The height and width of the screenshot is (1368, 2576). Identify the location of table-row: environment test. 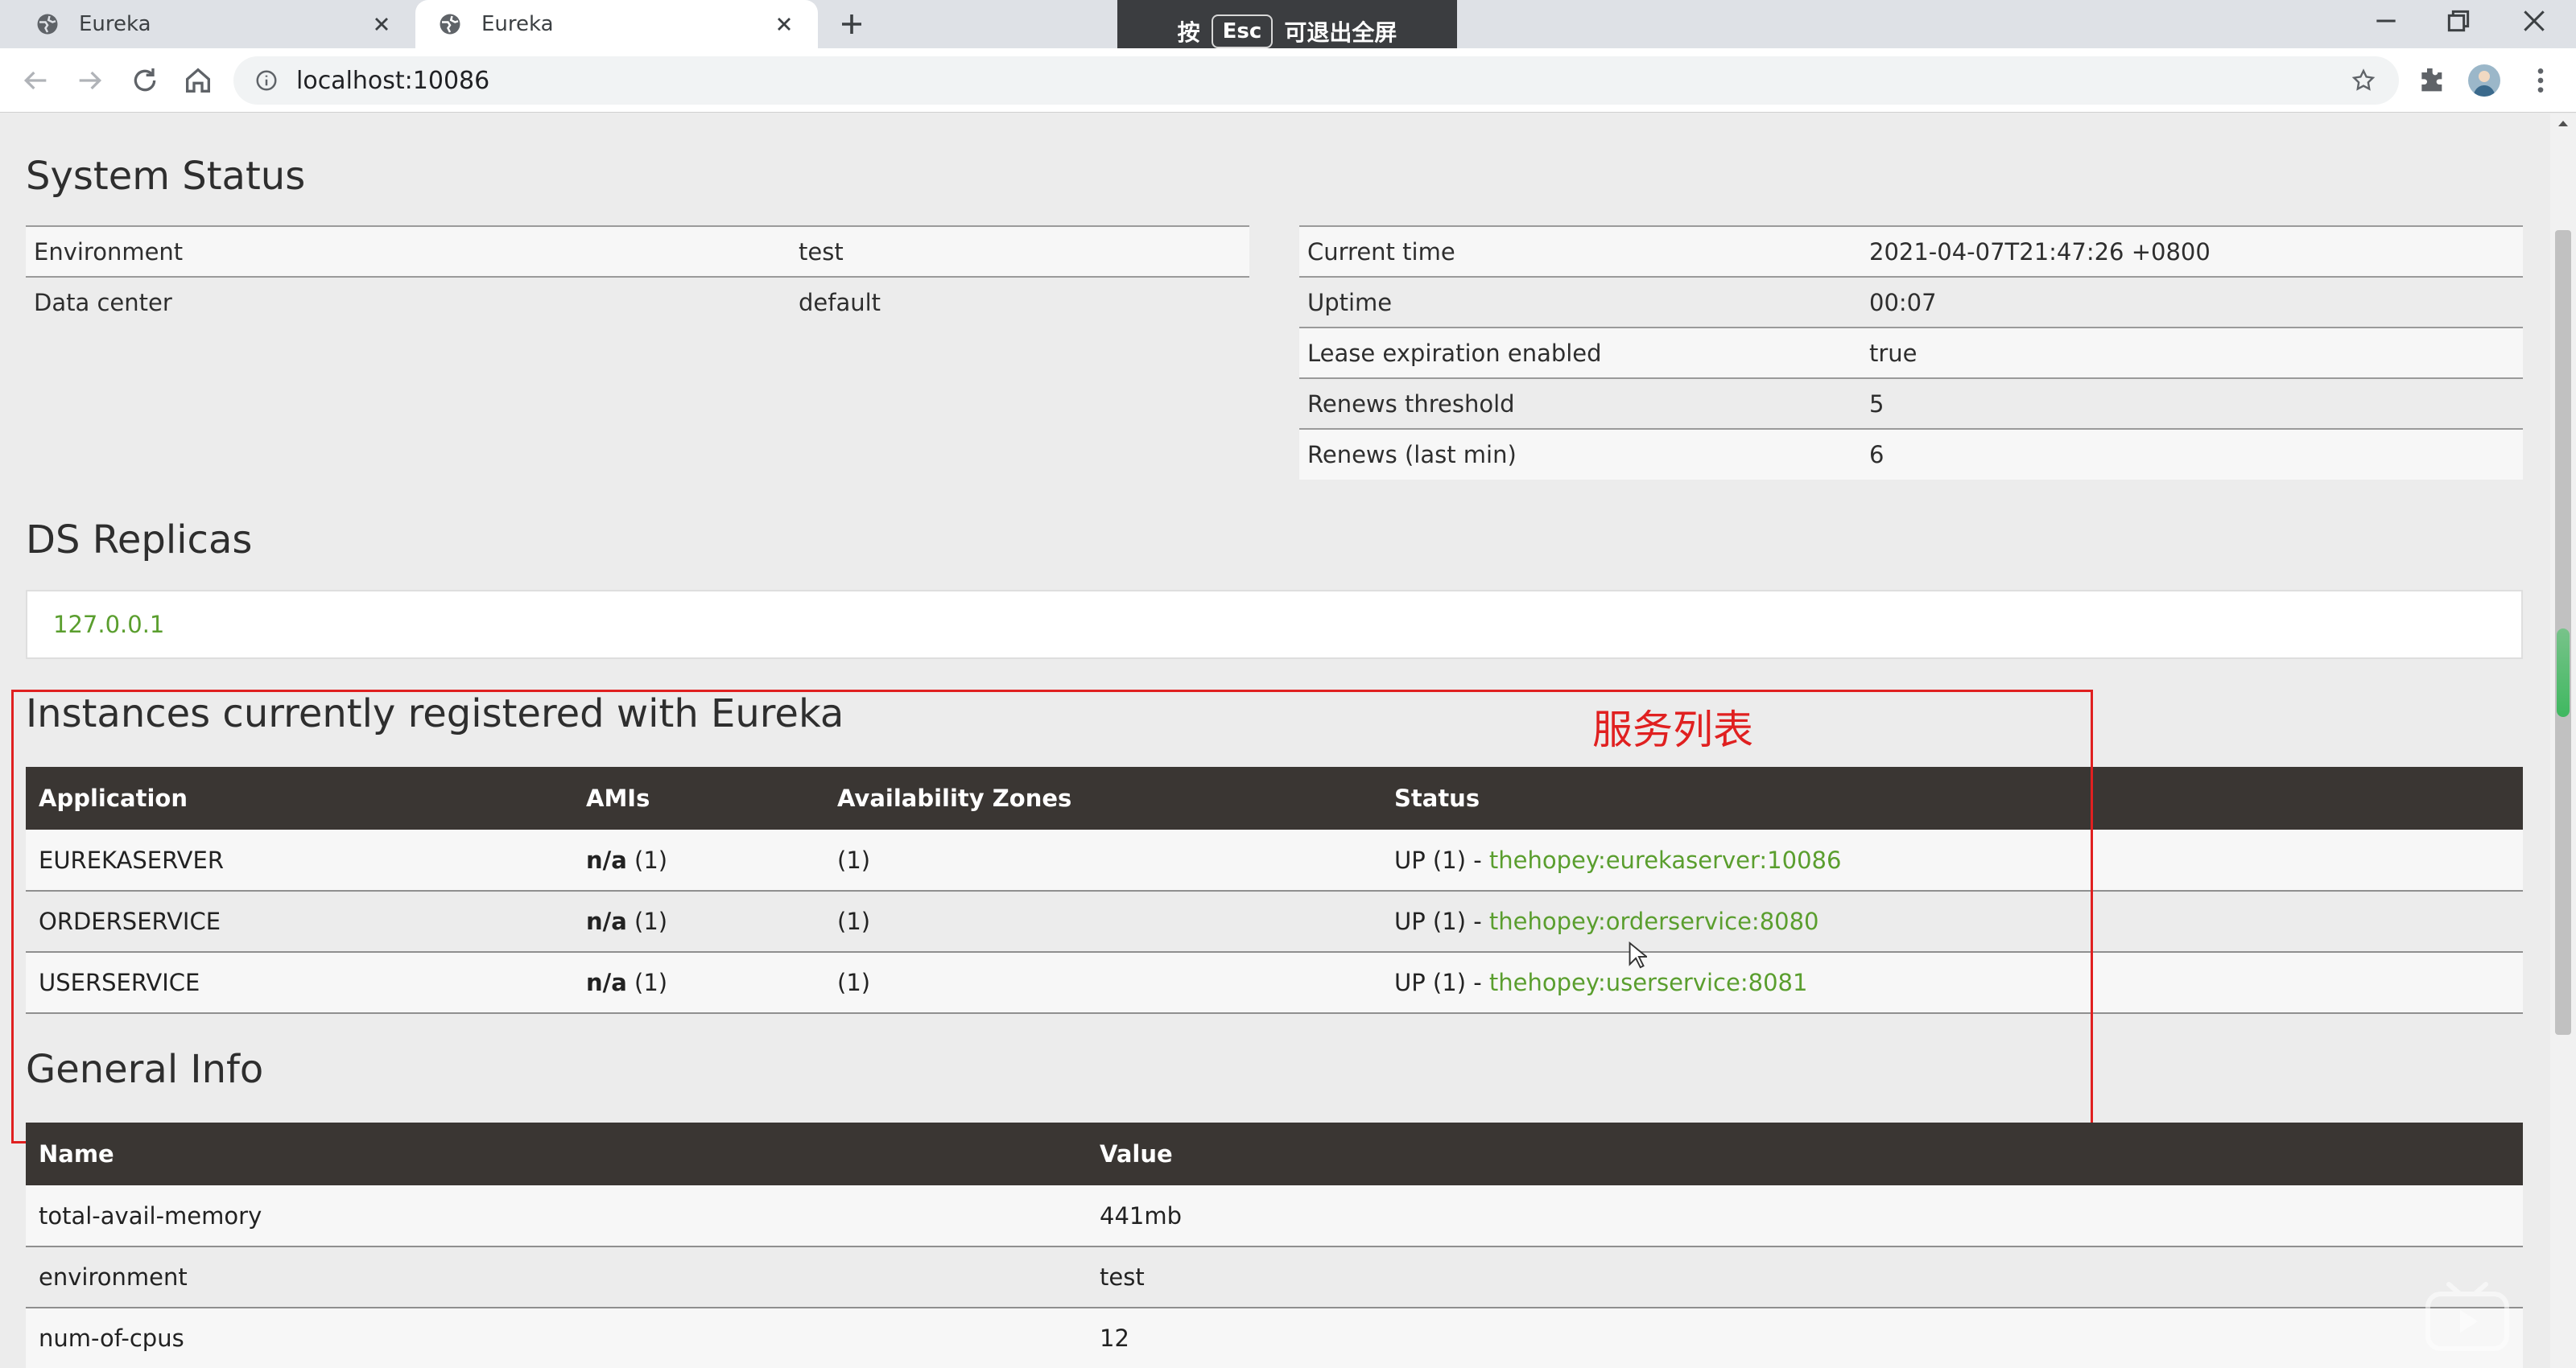
(1274, 1277).